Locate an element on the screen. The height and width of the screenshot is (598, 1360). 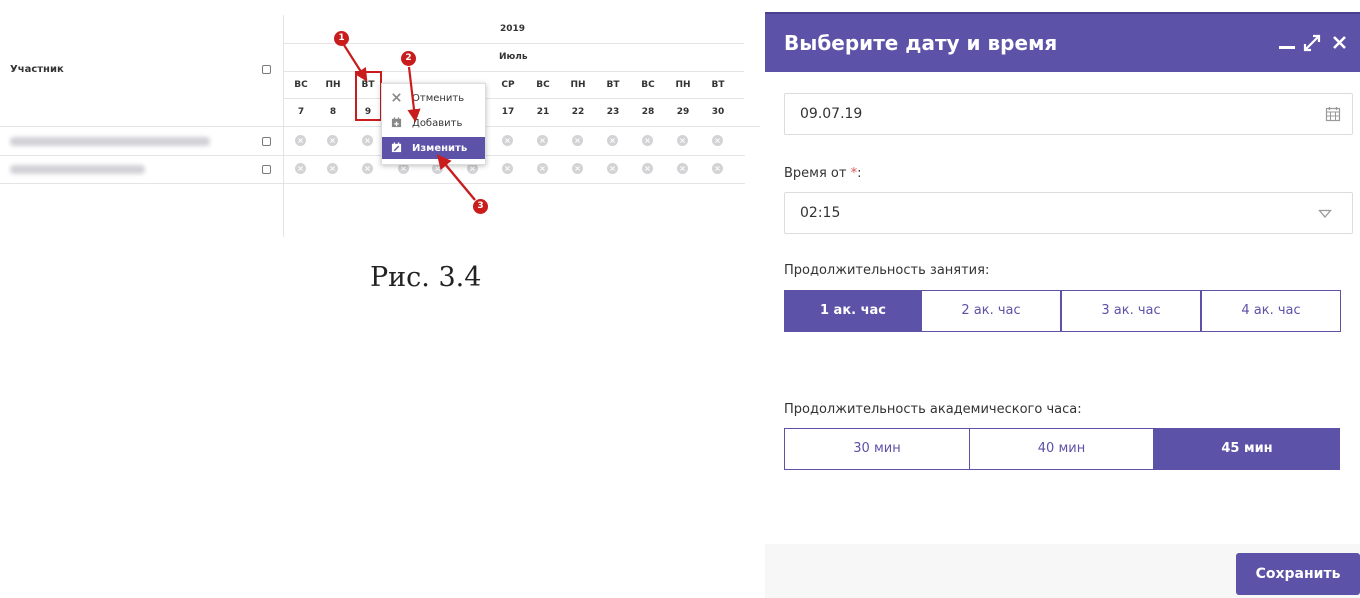
figure-caption: Рис. 3.4 is located at coordinates (426, 277).